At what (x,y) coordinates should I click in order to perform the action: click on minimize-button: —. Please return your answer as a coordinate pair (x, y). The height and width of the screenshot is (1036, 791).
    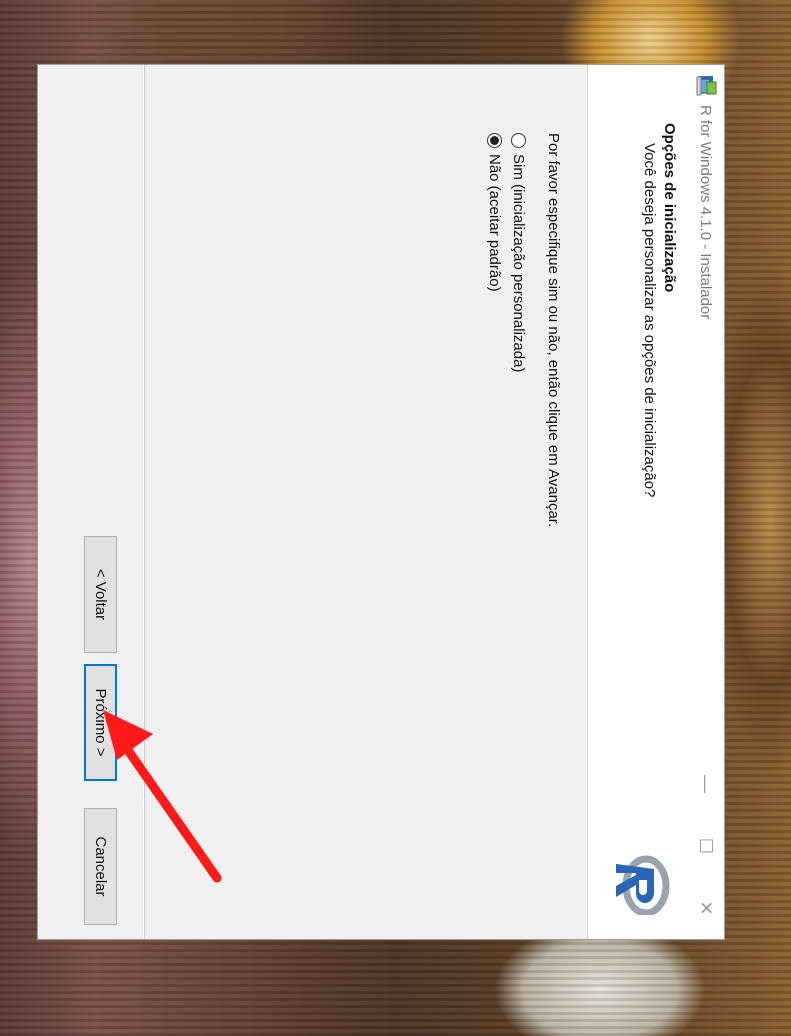
    Looking at the image, I should click on (706, 784).